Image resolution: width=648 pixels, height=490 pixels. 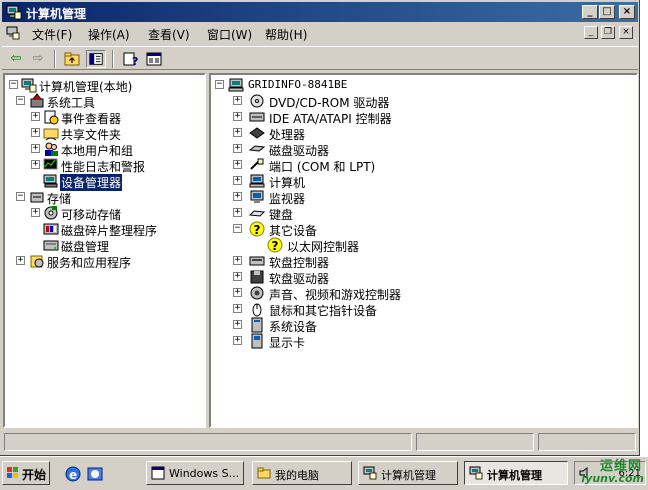 What do you see at coordinates (299, 263) in the screenshot?
I see `tree-label: 软盘控制器` at bounding box center [299, 263].